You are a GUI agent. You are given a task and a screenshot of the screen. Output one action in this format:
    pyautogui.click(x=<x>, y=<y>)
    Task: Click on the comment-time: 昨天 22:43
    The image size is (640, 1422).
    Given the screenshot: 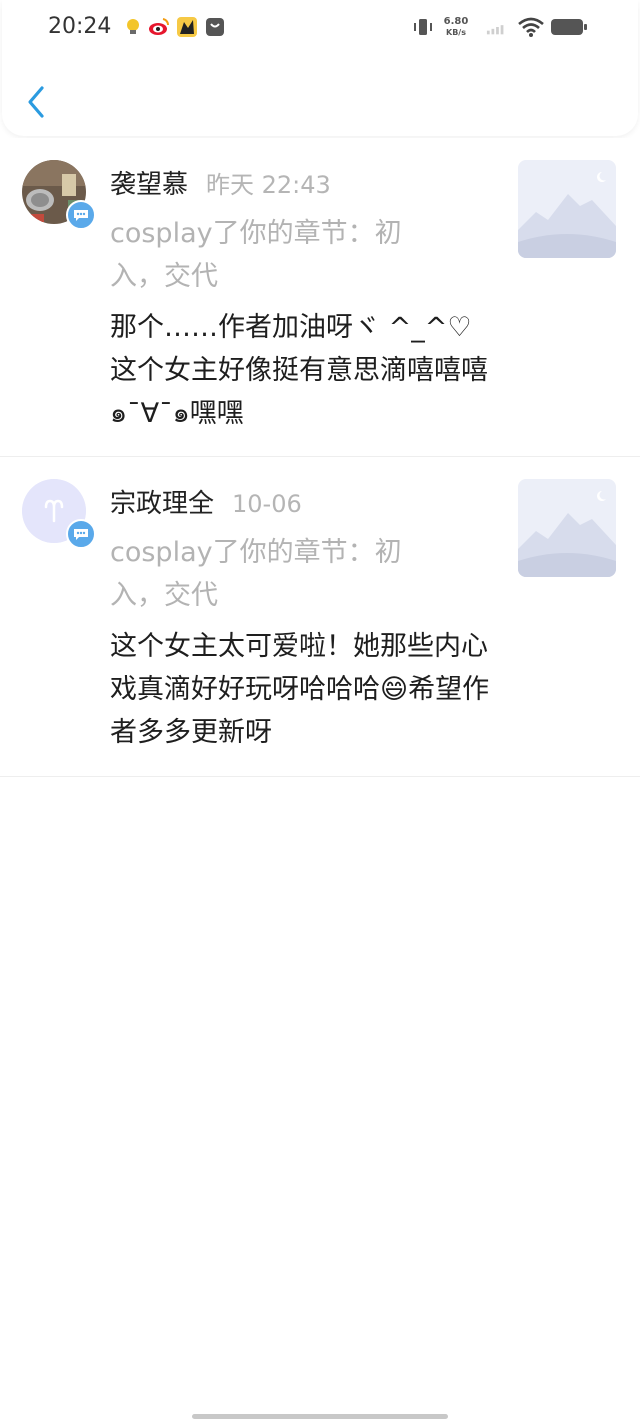 What is the action you would take?
    pyautogui.click(x=268, y=185)
    